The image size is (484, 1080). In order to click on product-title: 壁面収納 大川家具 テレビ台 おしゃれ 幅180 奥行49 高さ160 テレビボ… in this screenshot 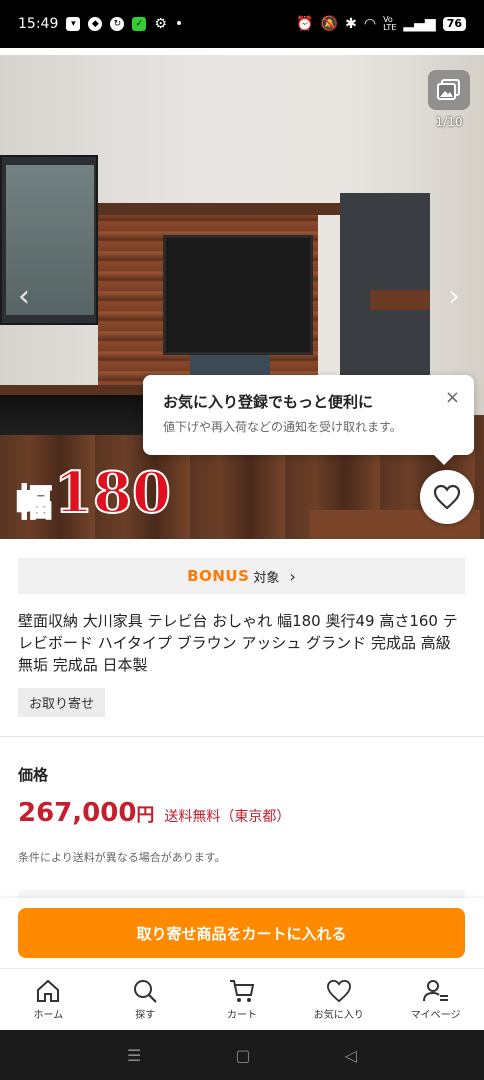, I will do `click(238, 643)`.